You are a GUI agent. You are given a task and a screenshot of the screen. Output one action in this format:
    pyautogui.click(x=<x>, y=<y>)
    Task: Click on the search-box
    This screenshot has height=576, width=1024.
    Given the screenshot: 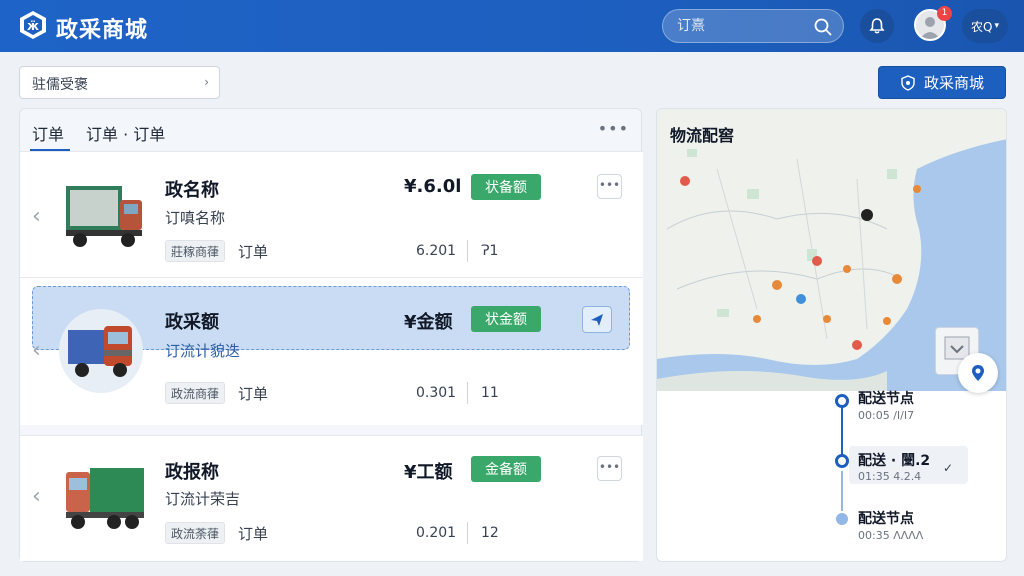 What is the action you would take?
    pyautogui.click(x=753, y=26)
    